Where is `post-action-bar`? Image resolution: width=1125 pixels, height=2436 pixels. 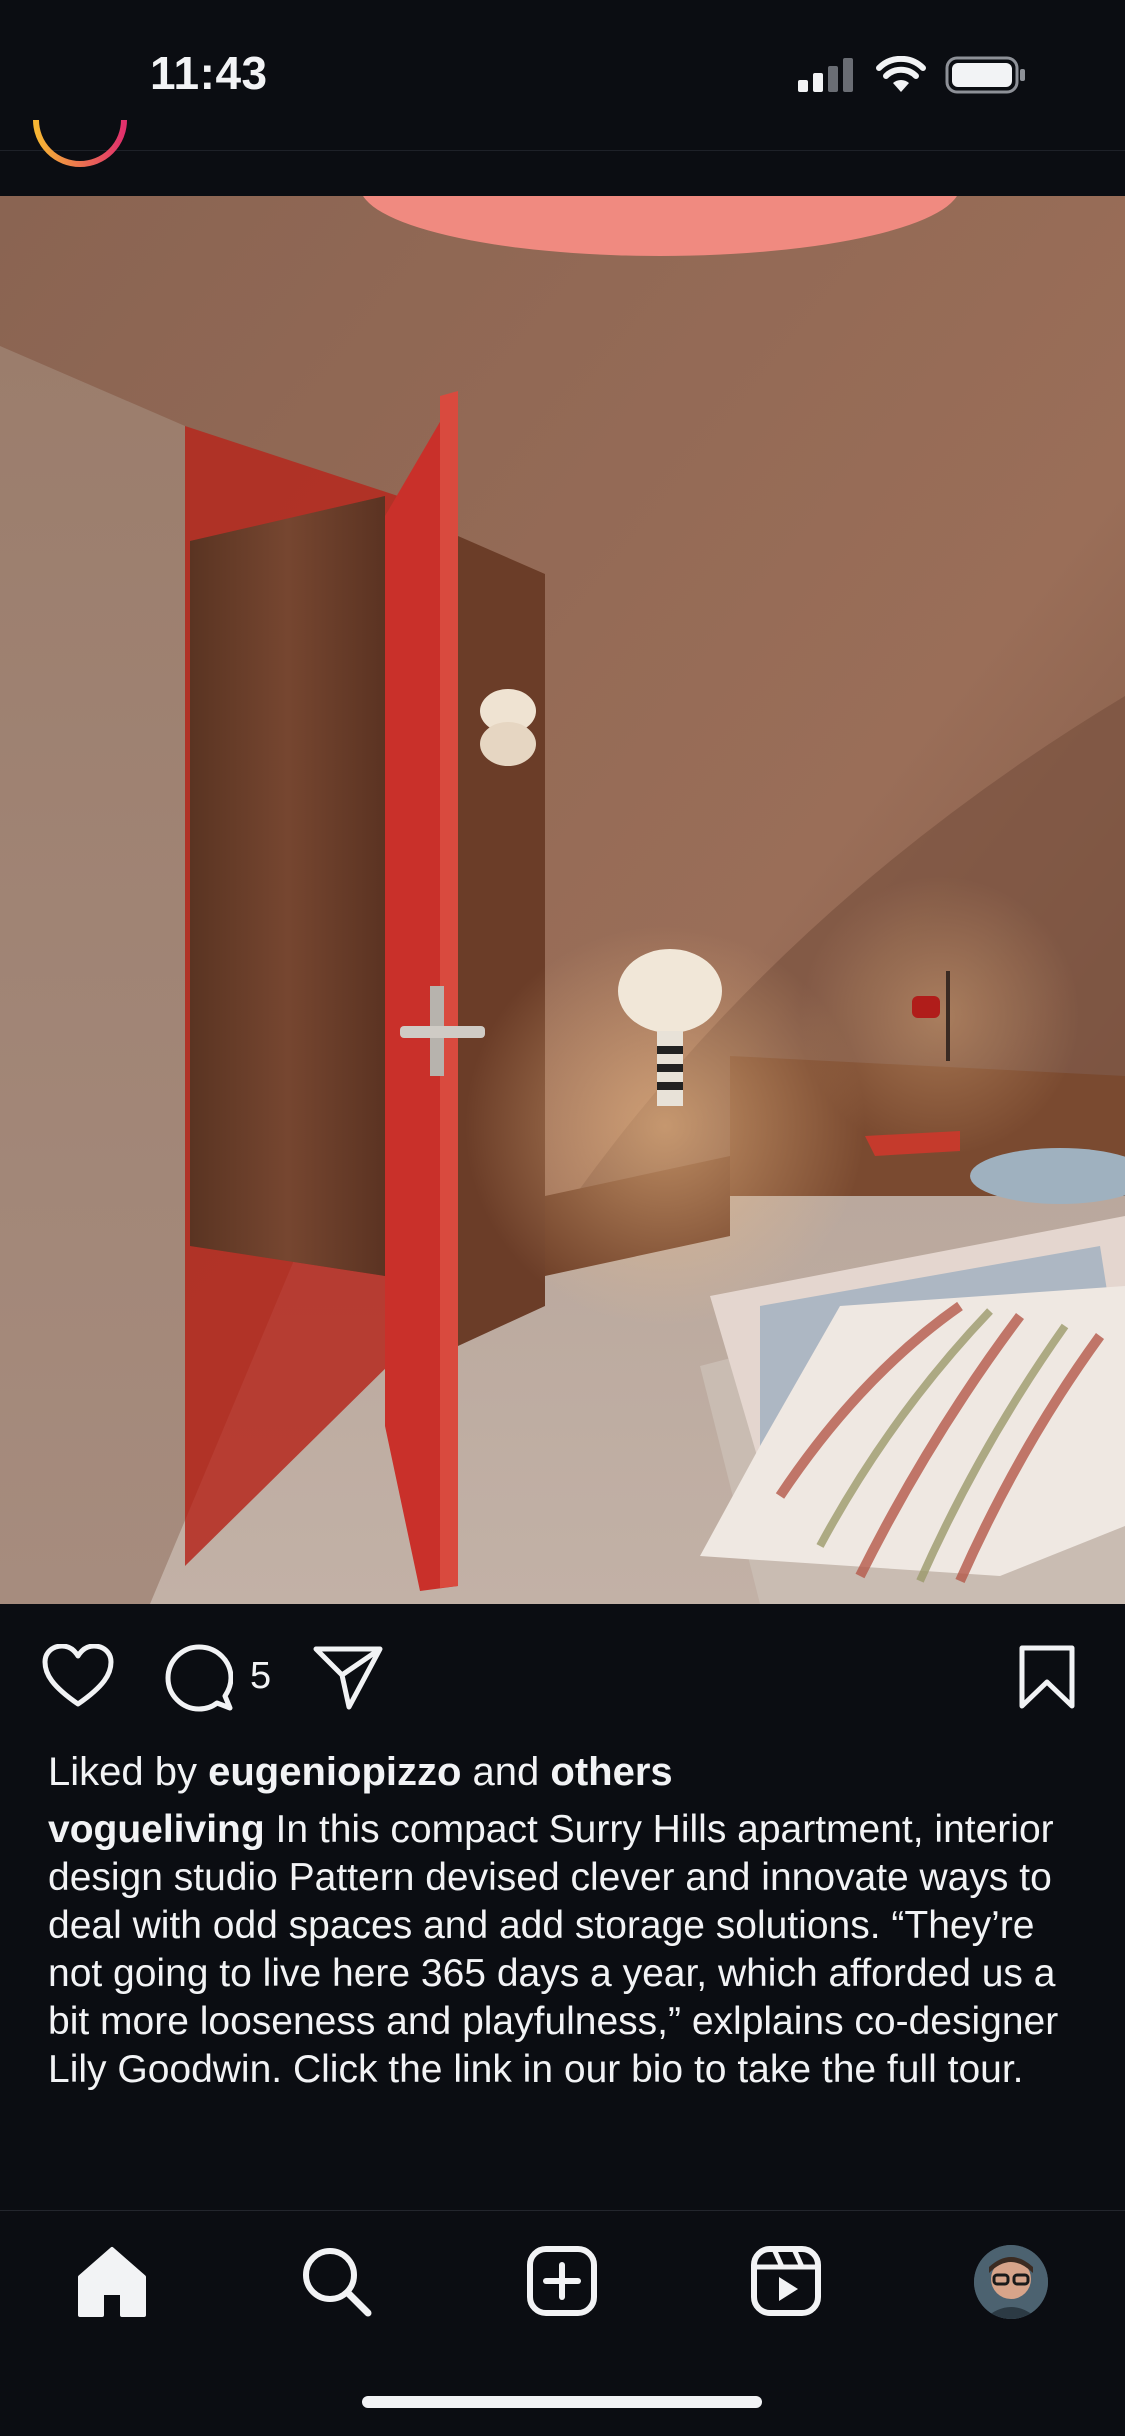 post-action-bar is located at coordinates (562, 1674).